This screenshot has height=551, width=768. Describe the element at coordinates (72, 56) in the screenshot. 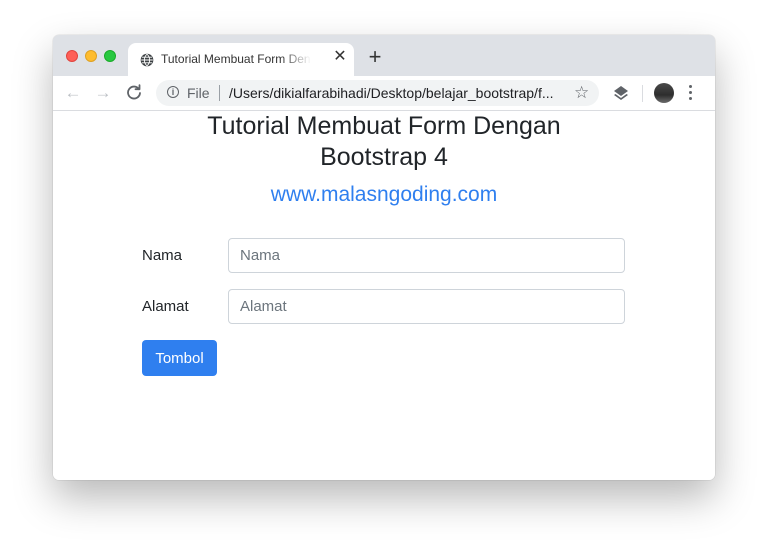

I see `close-window-button` at that location.